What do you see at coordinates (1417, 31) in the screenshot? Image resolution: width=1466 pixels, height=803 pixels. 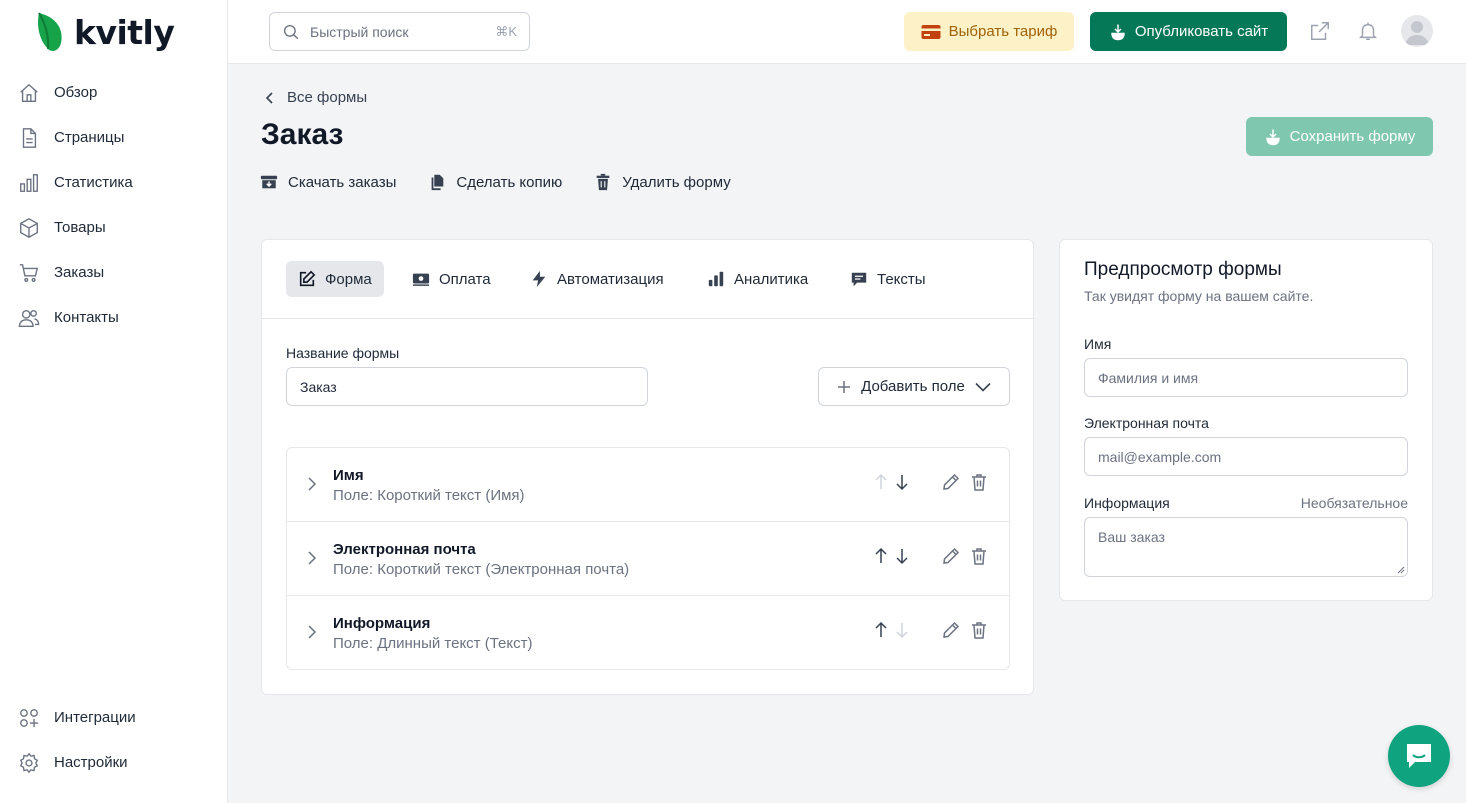 I see `avatar` at bounding box center [1417, 31].